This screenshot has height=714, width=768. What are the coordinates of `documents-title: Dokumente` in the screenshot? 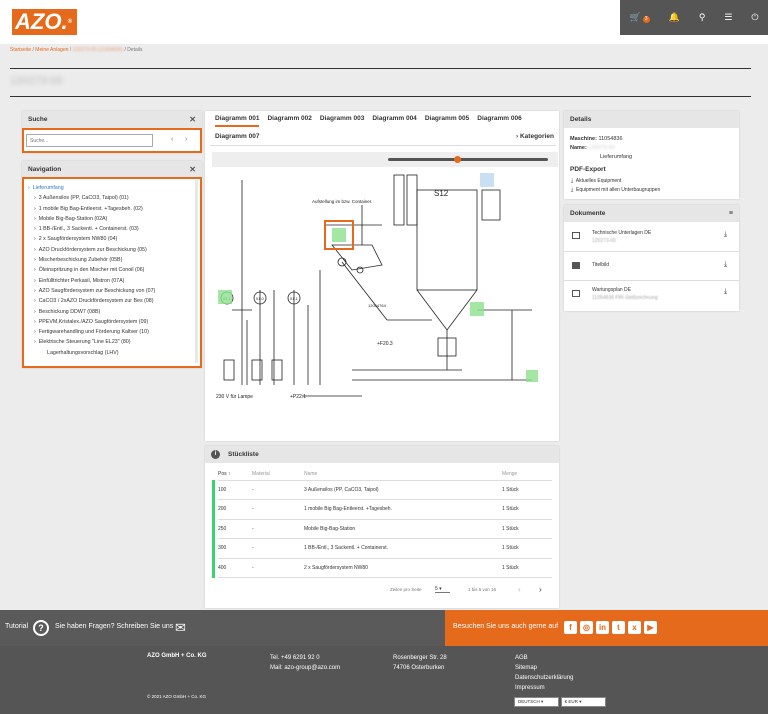 It's located at (588, 213).